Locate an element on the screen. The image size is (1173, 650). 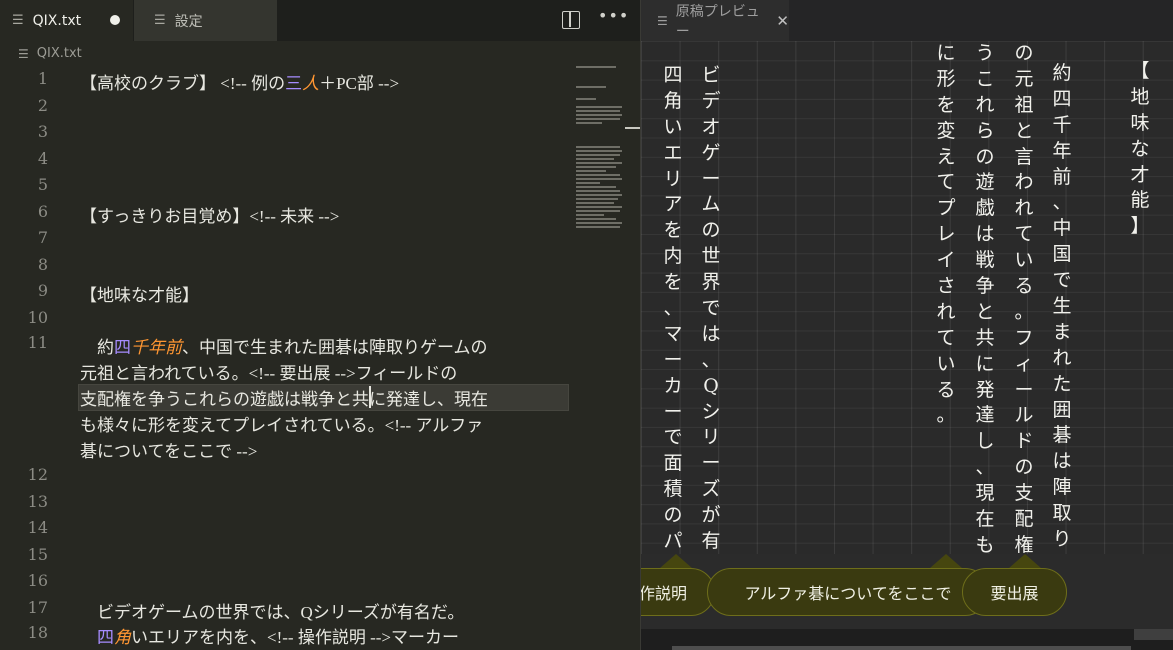
code-text: ビデオゲームの世界では、Qシリーズが有名だ。 is located at coordinates (272, 612).